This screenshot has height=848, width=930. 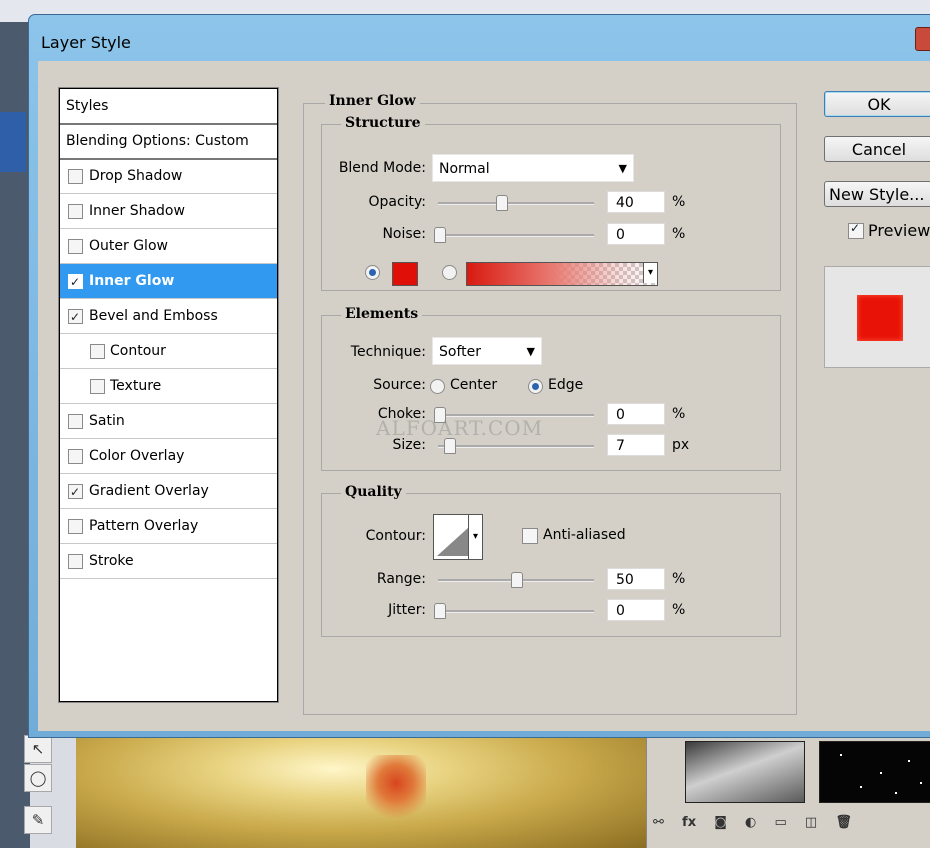 What do you see at coordinates (168, 107) in the screenshot?
I see `style-item-styles: Styles` at bounding box center [168, 107].